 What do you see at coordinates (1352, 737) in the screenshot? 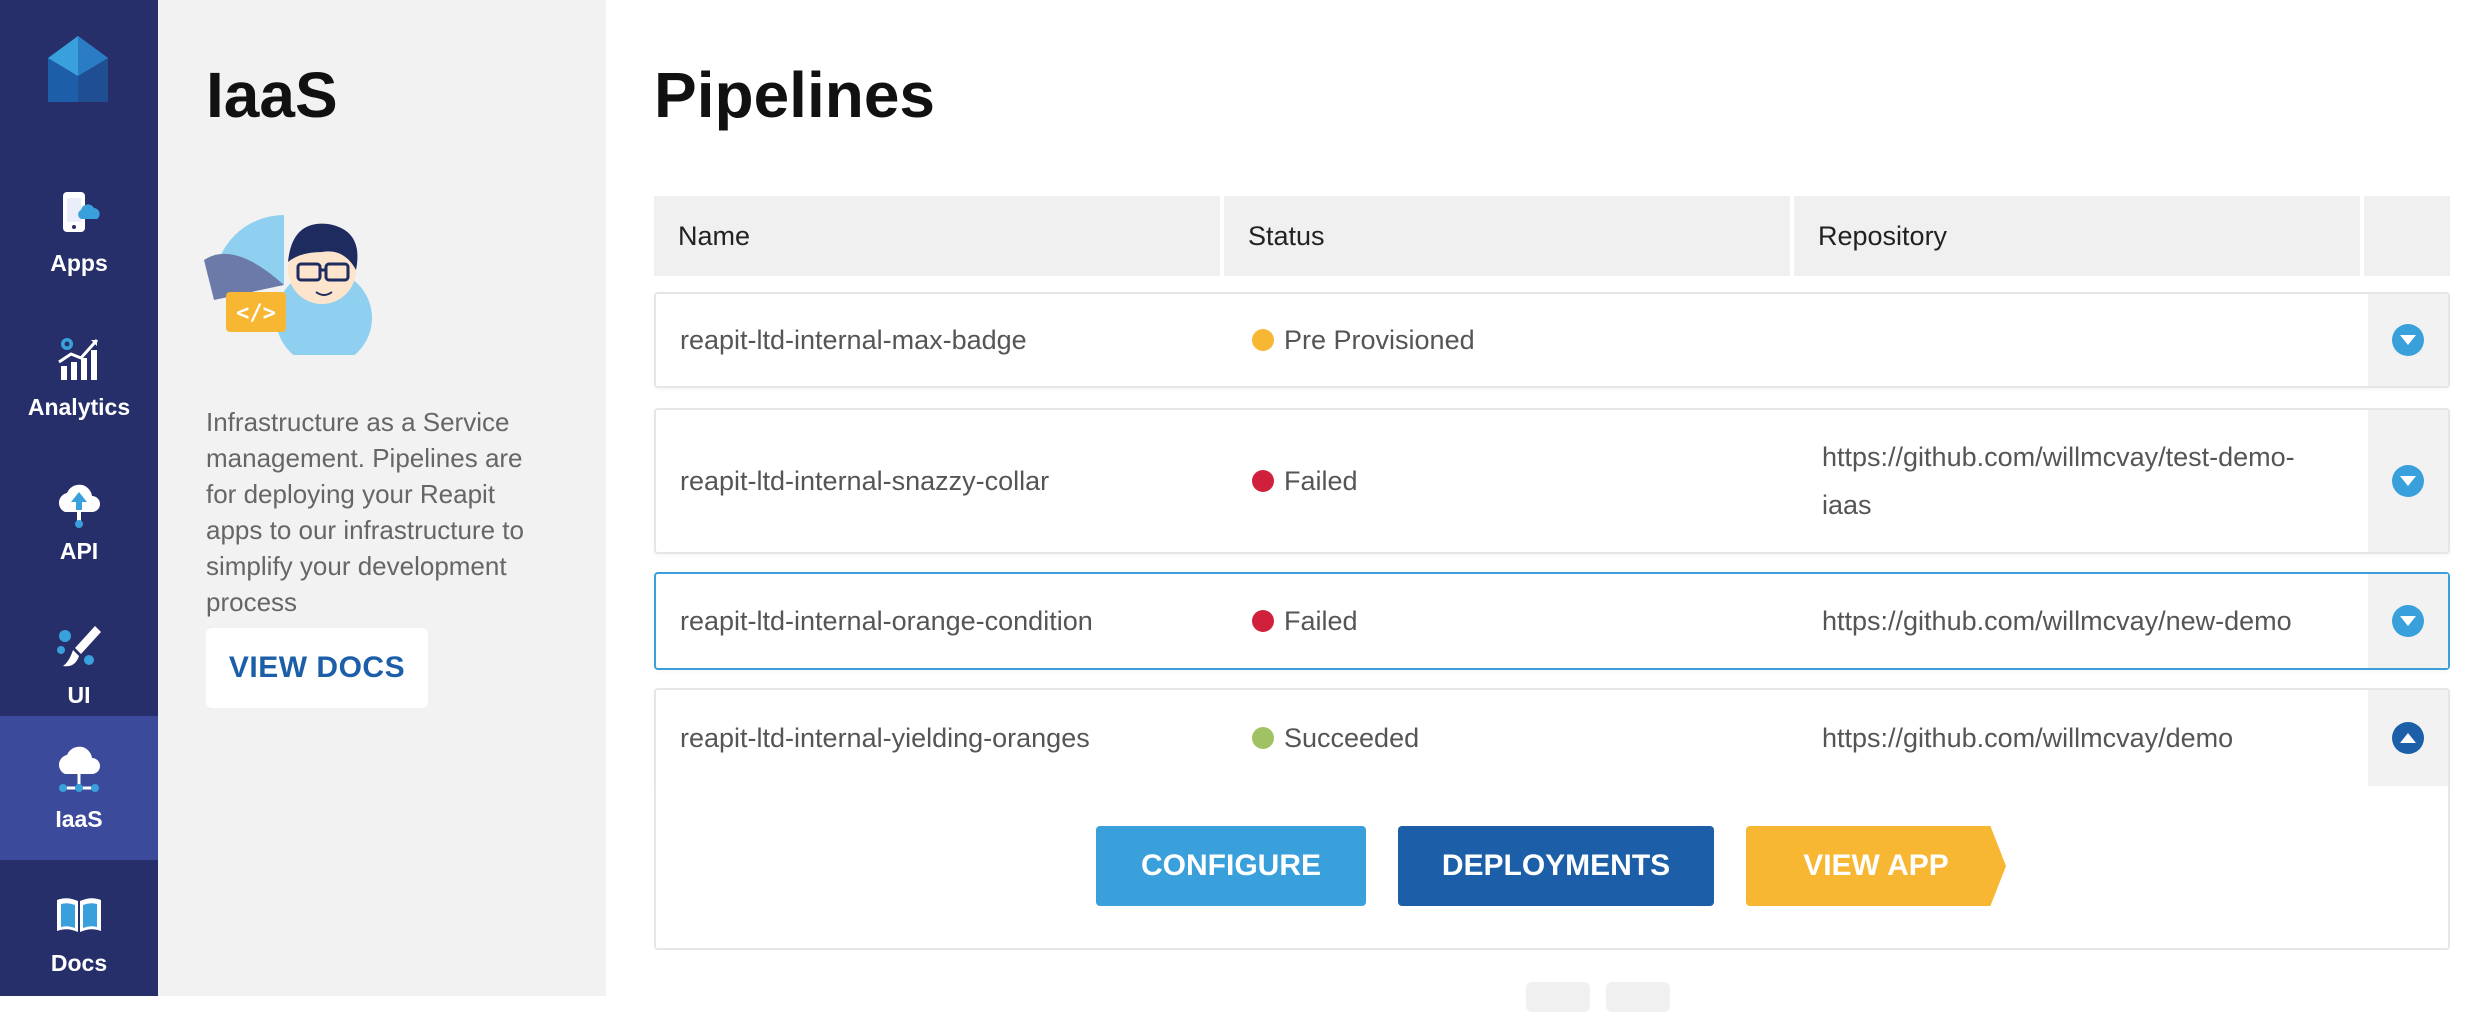
I see `status-label: Succeeded` at bounding box center [1352, 737].